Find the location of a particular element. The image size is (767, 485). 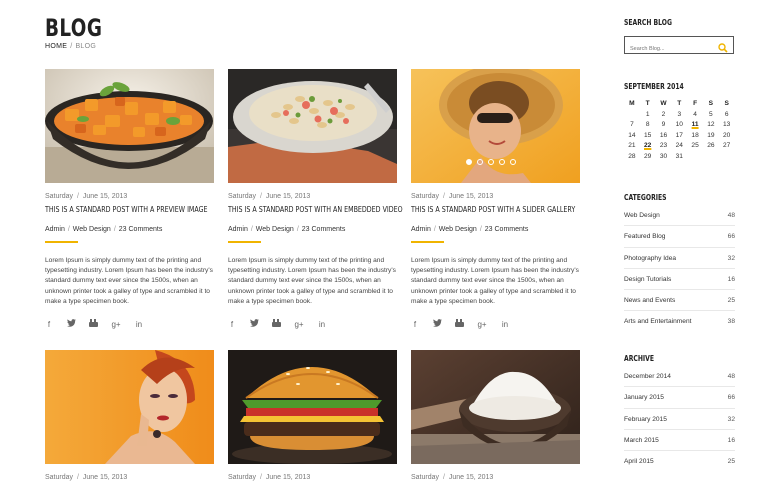

calendar-date: 28 is located at coordinates (632, 158).